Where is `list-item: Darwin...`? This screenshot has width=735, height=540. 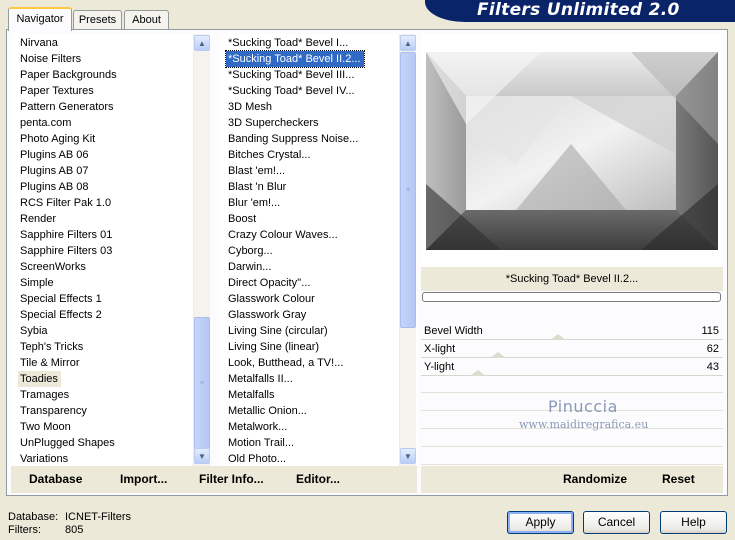
list-item: Darwin... is located at coordinates (248, 267).